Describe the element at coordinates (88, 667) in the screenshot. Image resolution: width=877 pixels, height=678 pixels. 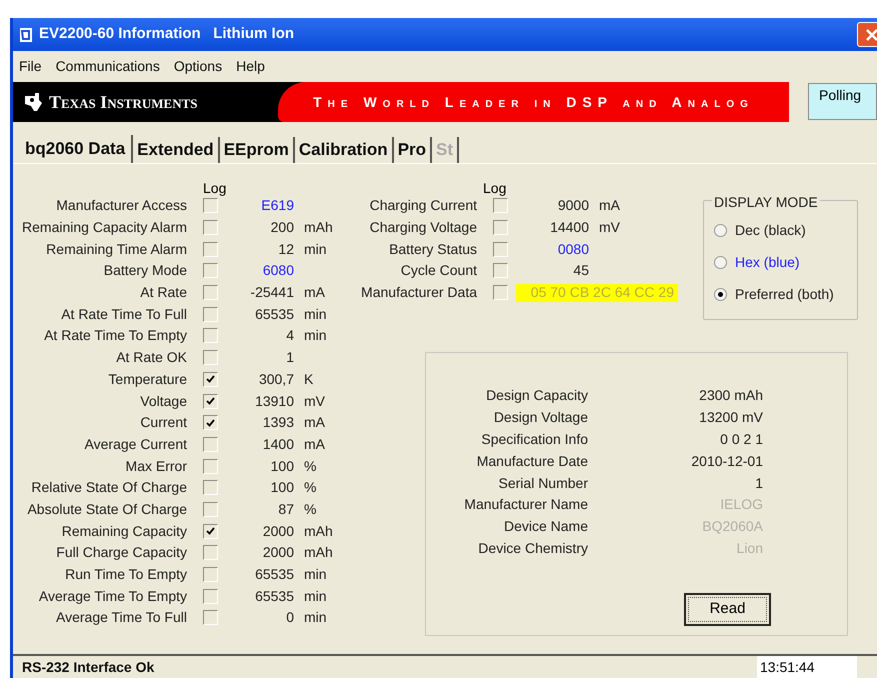
I see `status-message: RS-232 Interface Ok` at that location.